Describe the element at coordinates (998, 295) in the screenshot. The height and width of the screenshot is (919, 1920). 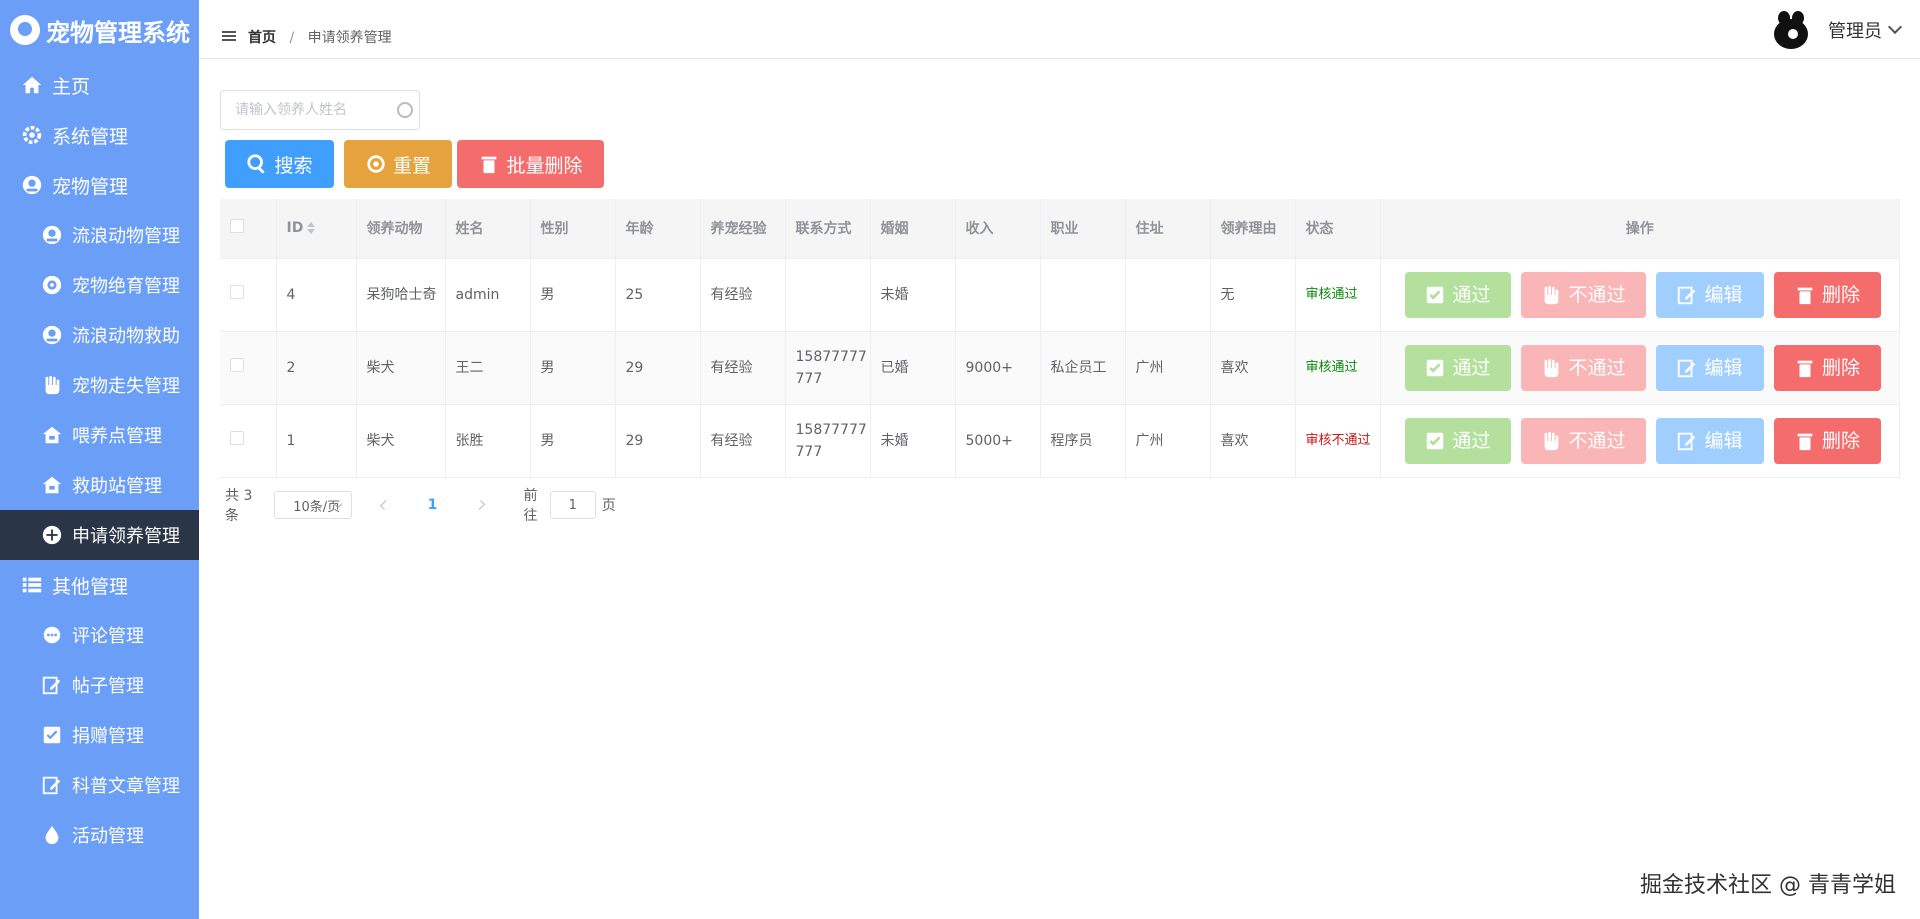
I see `cell-income` at that location.